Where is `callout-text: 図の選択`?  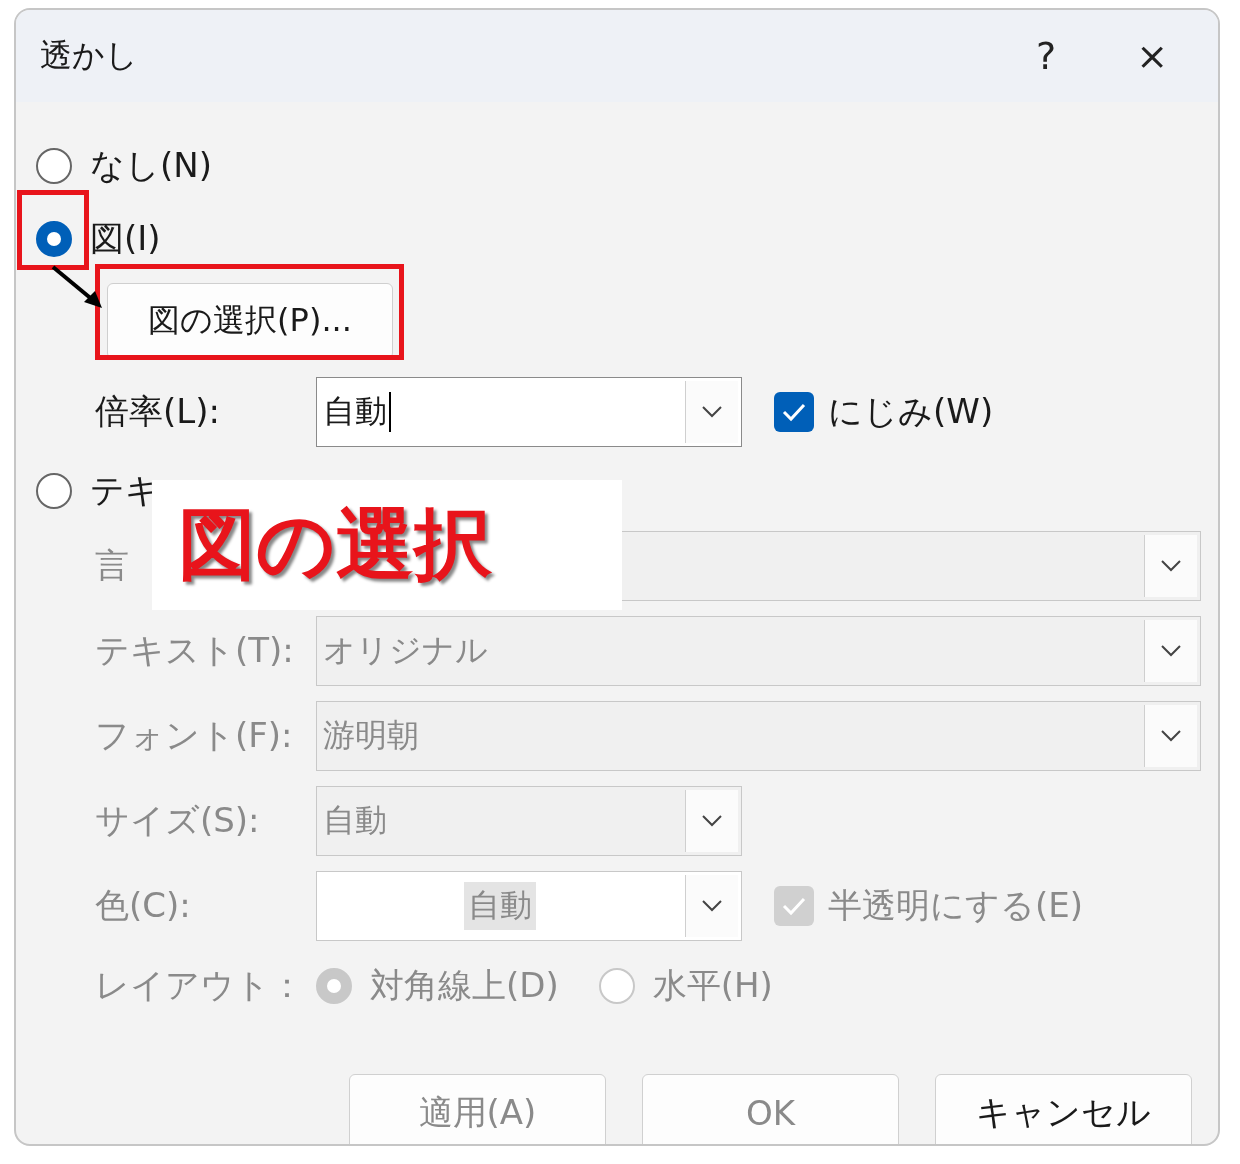 callout-text: 図の選択 is located at coordinates (335, 544).